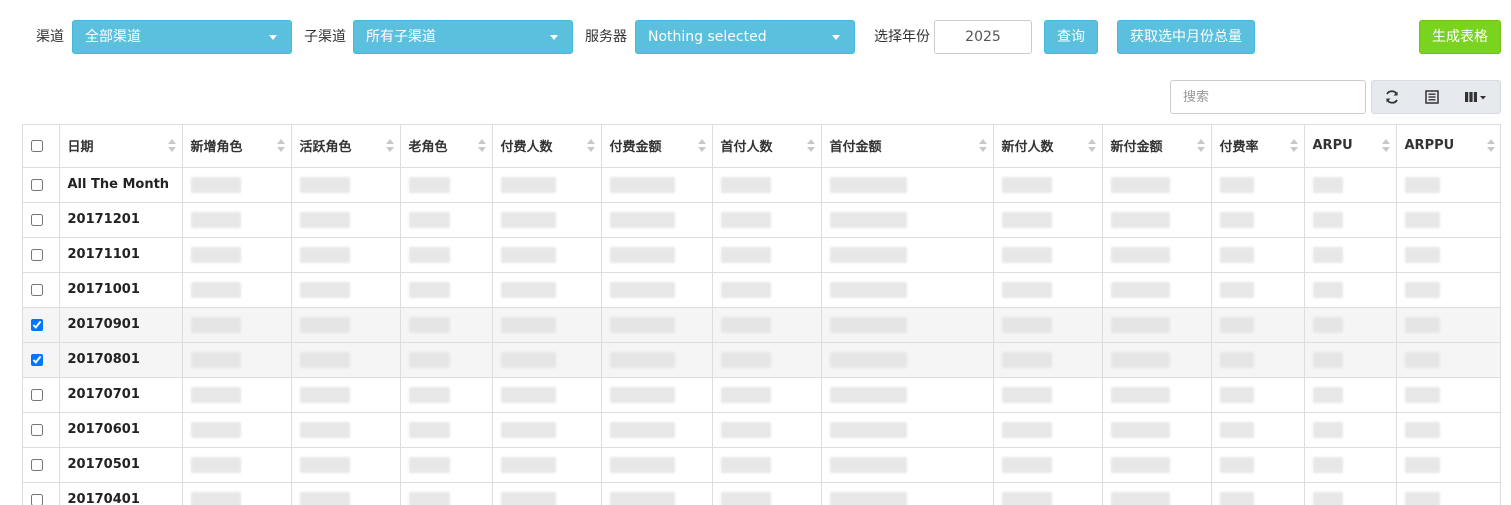 This screenshot has width=1511, height=505. What do you see at coordinates (463, 37) in the screenshot?
I see `subchannel-select: 所有子渠道` at bounding box center [463, 37].